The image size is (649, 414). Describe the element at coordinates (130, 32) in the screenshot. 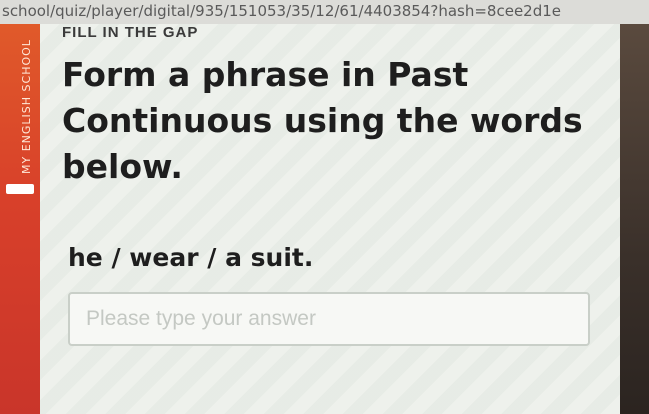

I see `section-title: FILL IN THE GAP` at that location.